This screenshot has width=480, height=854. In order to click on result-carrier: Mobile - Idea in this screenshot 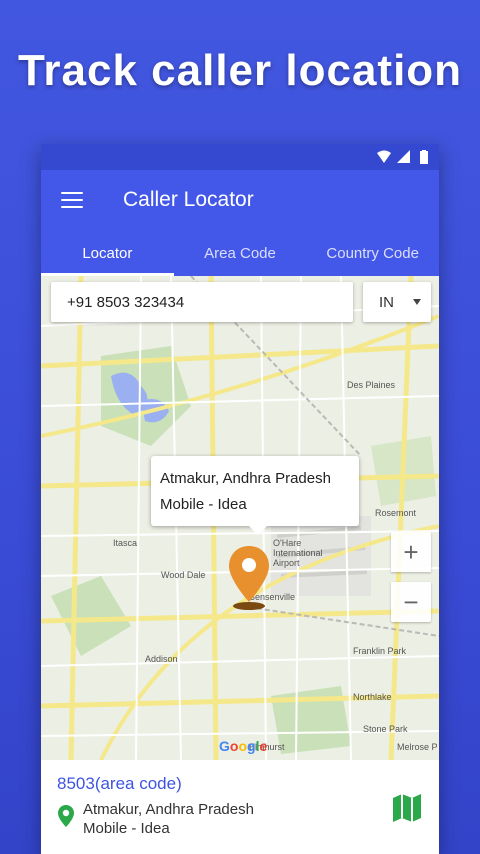, I will do `click(126, 828)`.